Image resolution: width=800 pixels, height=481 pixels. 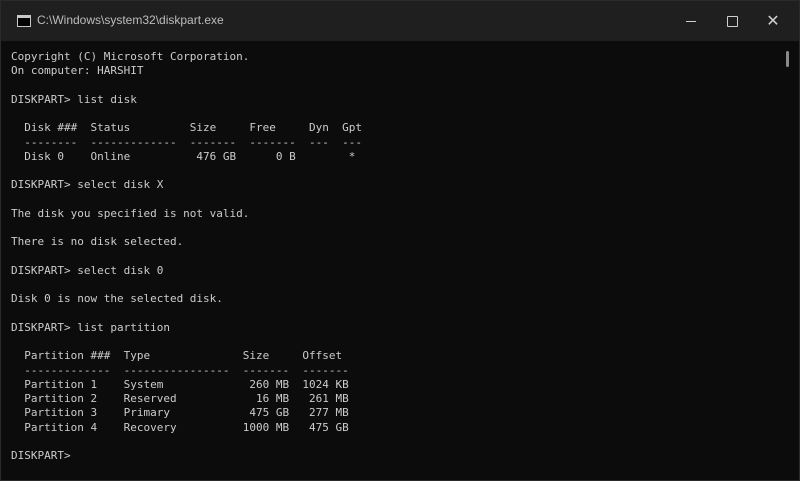 What do you see at coordinates (177, 356) in the screenshot?
I see `output-line: Partition ### Type Size Offset` at bounding box center [177, 356].